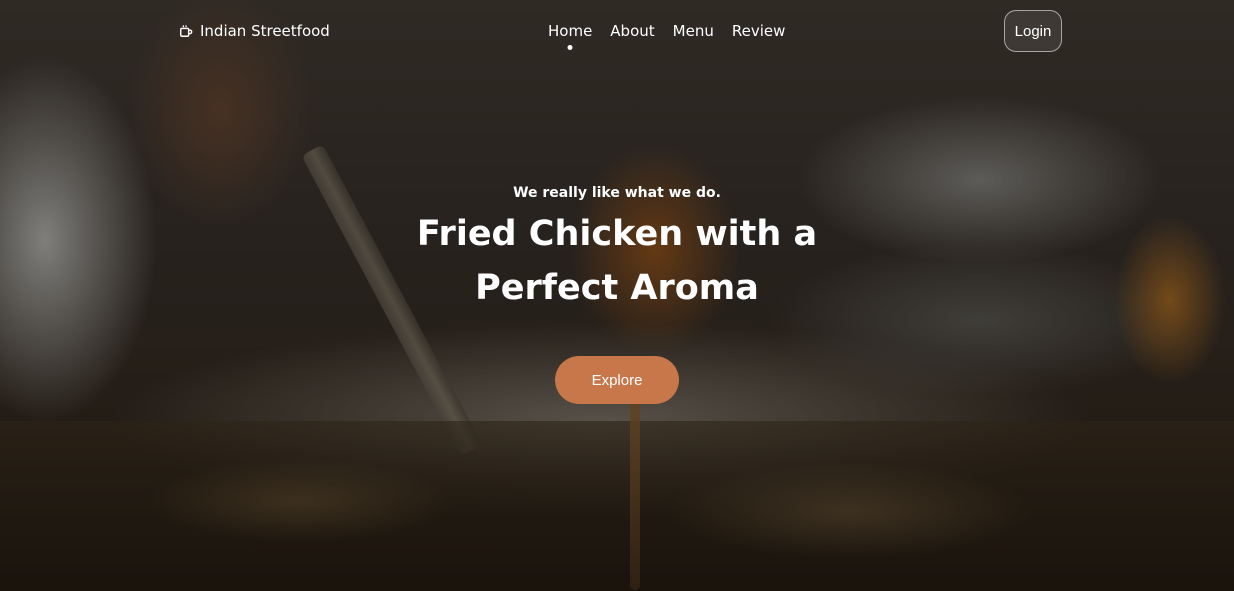 The height and width of the screenshot is (591, 1234). I want to click on nav-link-about: About, so click(632, 31).